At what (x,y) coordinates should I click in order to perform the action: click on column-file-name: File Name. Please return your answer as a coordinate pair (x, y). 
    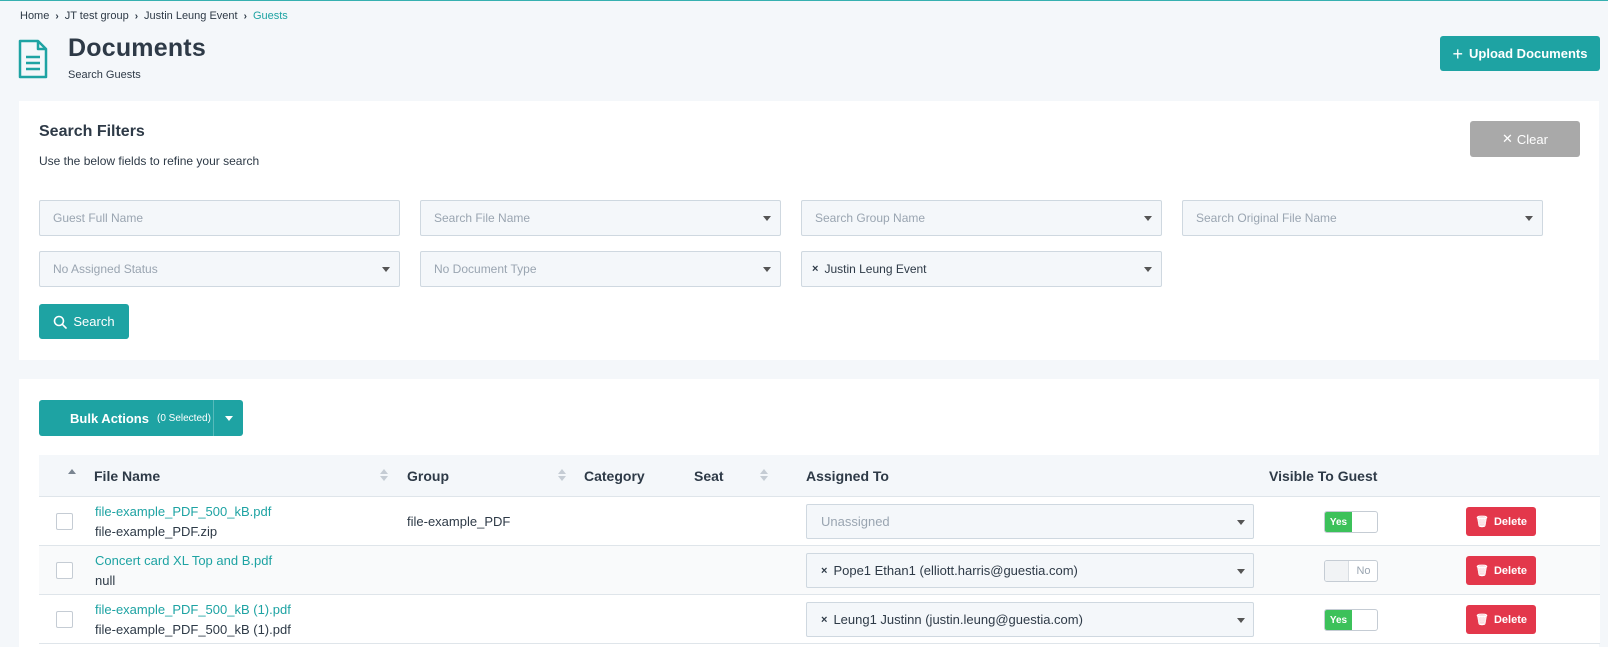
    Looking at the image, I should click on (127, 476).